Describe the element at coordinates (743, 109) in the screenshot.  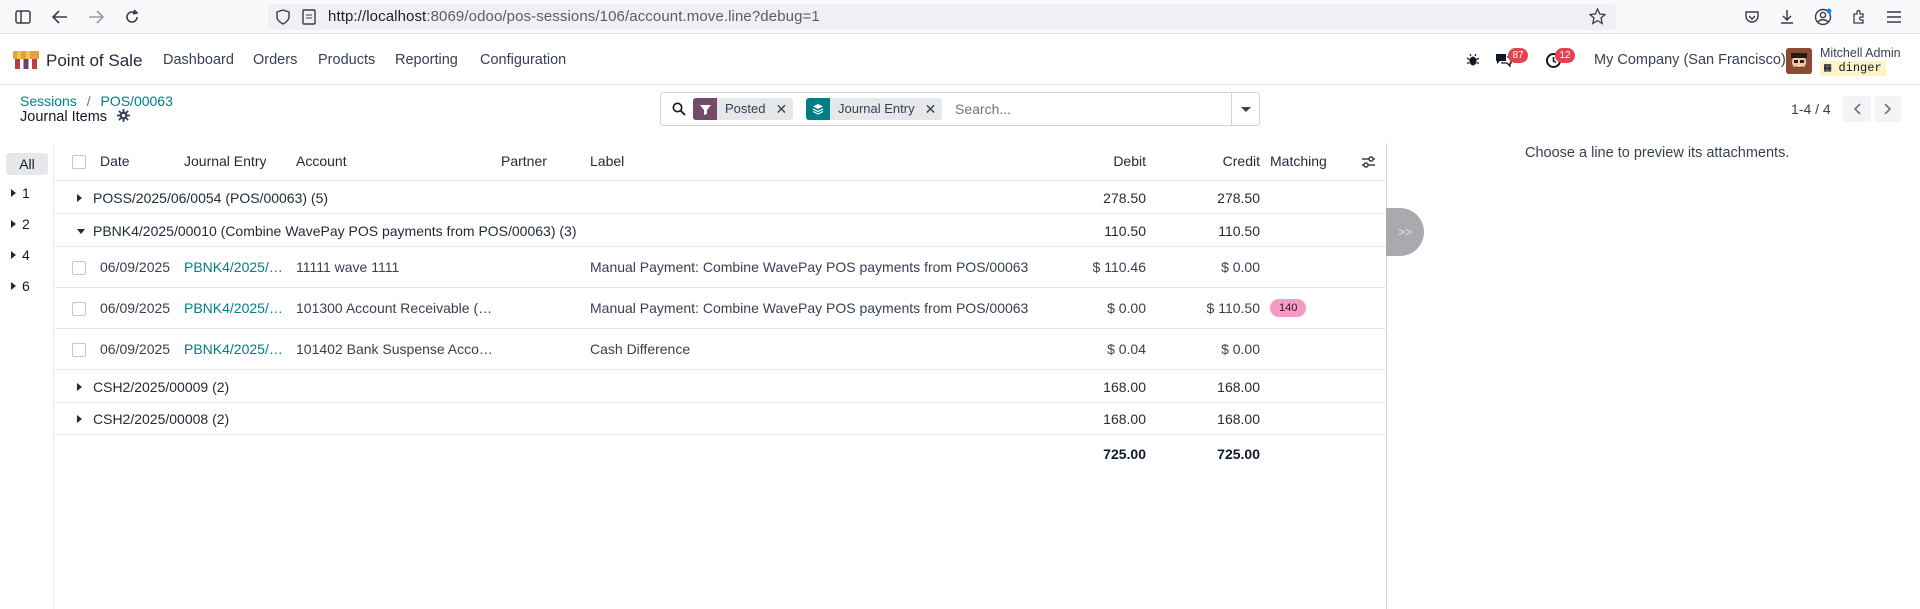
I see `facet-posted: Posted ✕` at that location.